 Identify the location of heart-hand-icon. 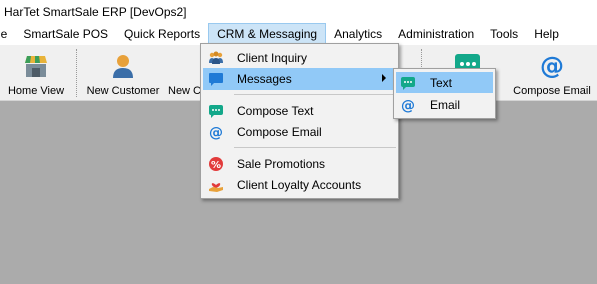
(216, 185).